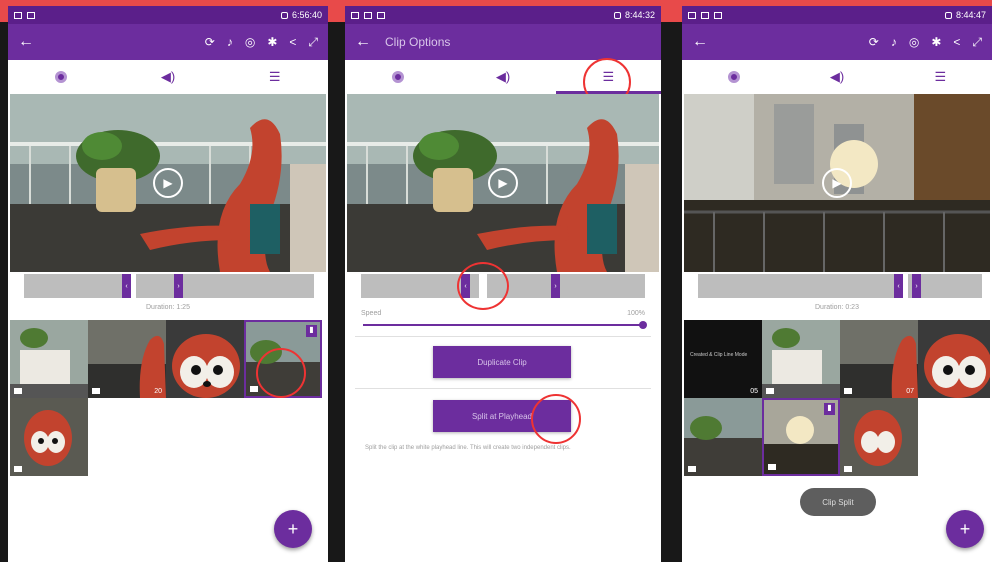  Describe the element at coordinates (723, 359) in the screenshot. I see `clip-thumbnail: Created & Clip Line Mode 05` at that location.